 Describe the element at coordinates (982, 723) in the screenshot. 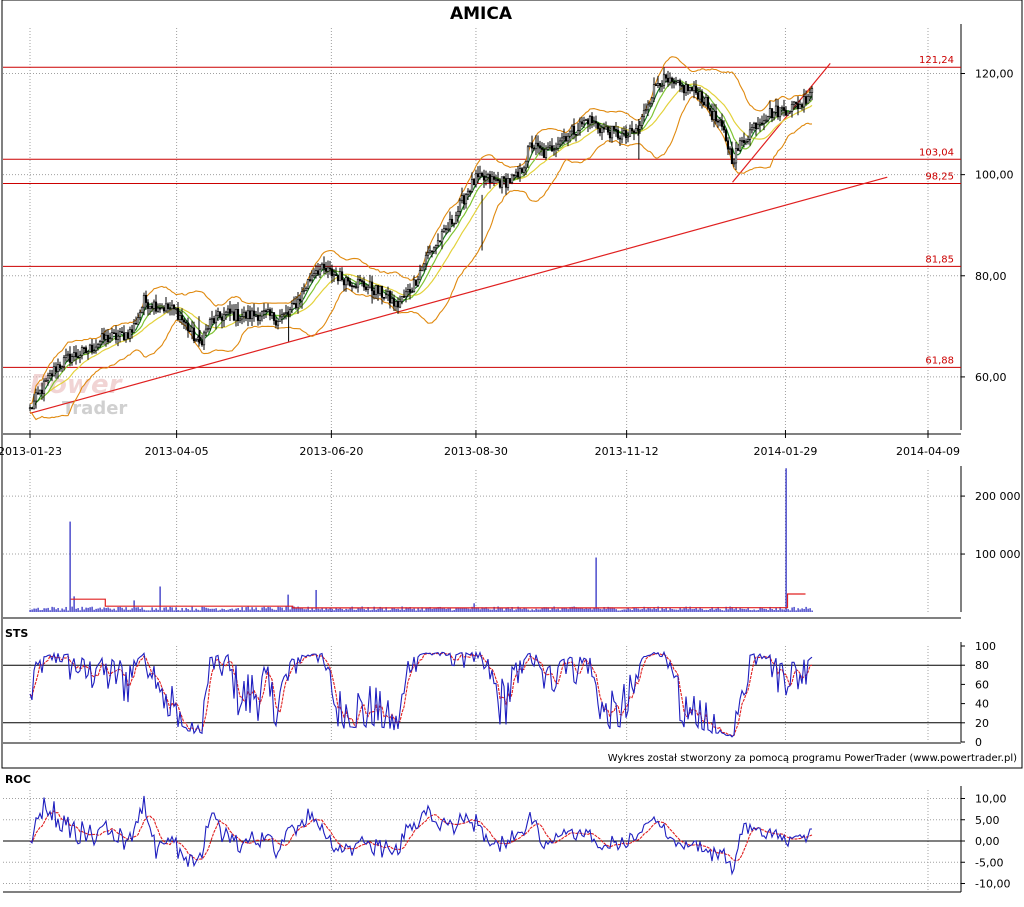

I see `sts-tick-label: 20` at that location.